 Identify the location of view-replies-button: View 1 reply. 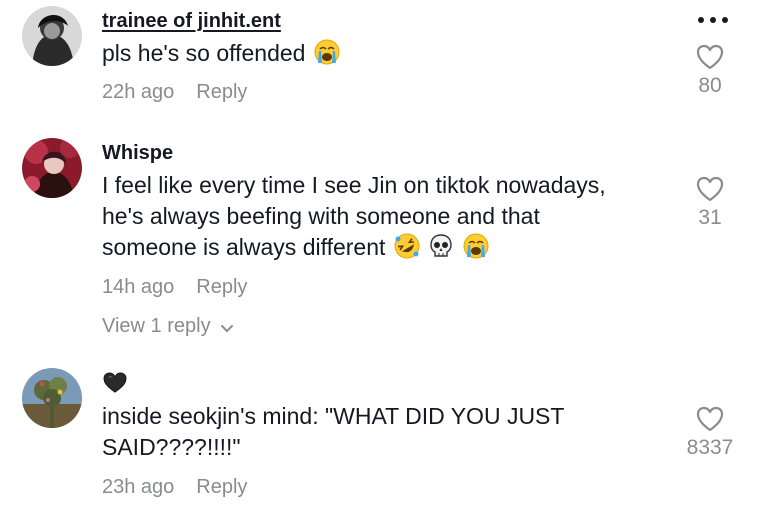
(168, 326).